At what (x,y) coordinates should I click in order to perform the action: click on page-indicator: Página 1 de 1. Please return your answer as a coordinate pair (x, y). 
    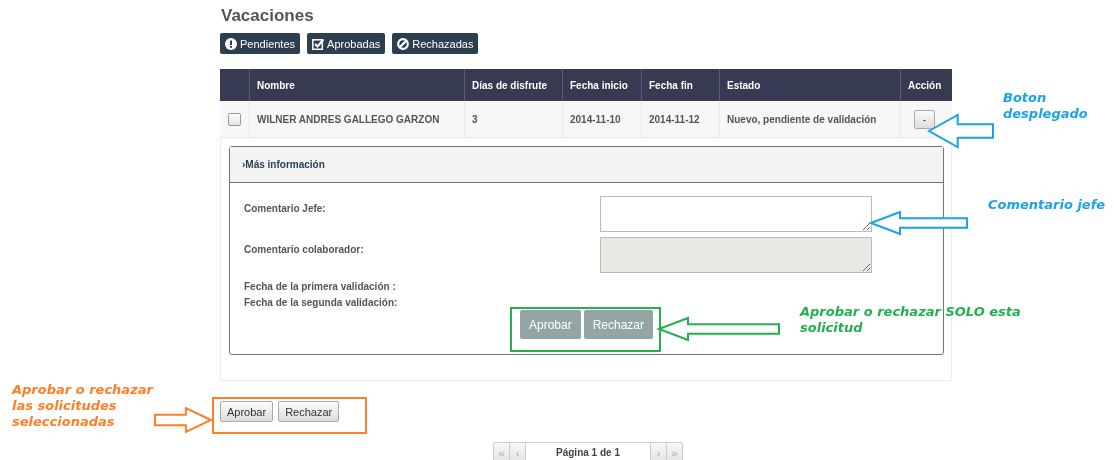
    Looking at the image, I should click on (588, 451).